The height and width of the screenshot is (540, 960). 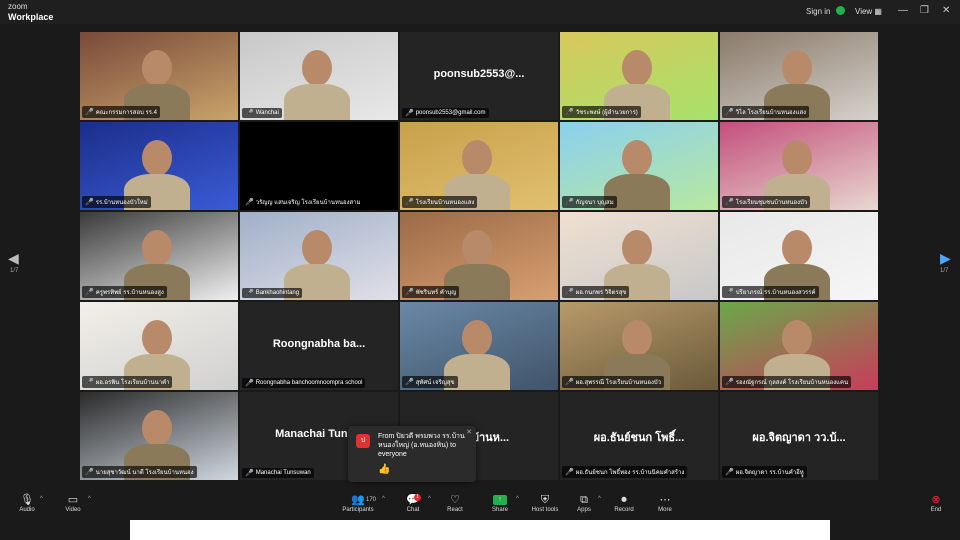 I want to click on chat-options-caret: ^, so click(x=429, y=499).